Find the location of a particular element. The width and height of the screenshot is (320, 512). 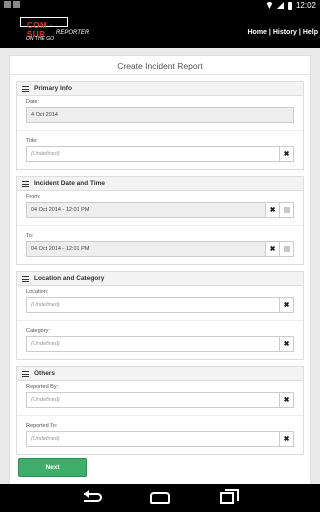

from-datetime-input: 04 Oct 2014 - 12:01 PM is located at coordinates (146, 210).